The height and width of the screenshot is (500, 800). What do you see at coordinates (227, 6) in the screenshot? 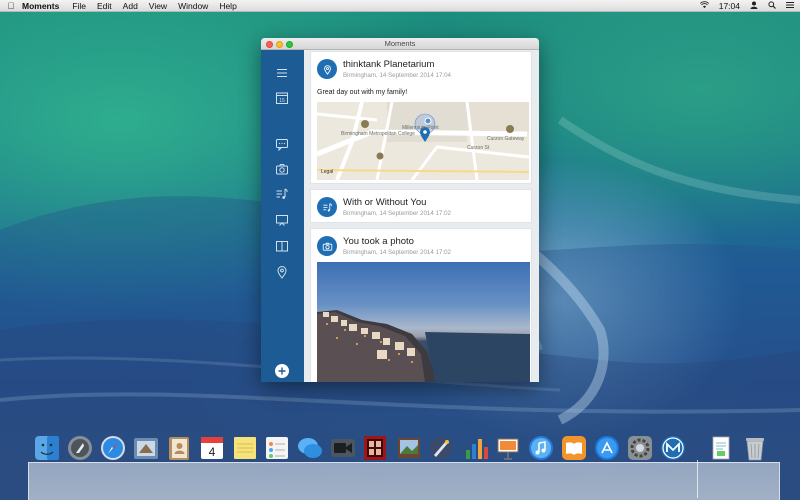
I see `menu-help: Help` at bounding box center [227, 6].